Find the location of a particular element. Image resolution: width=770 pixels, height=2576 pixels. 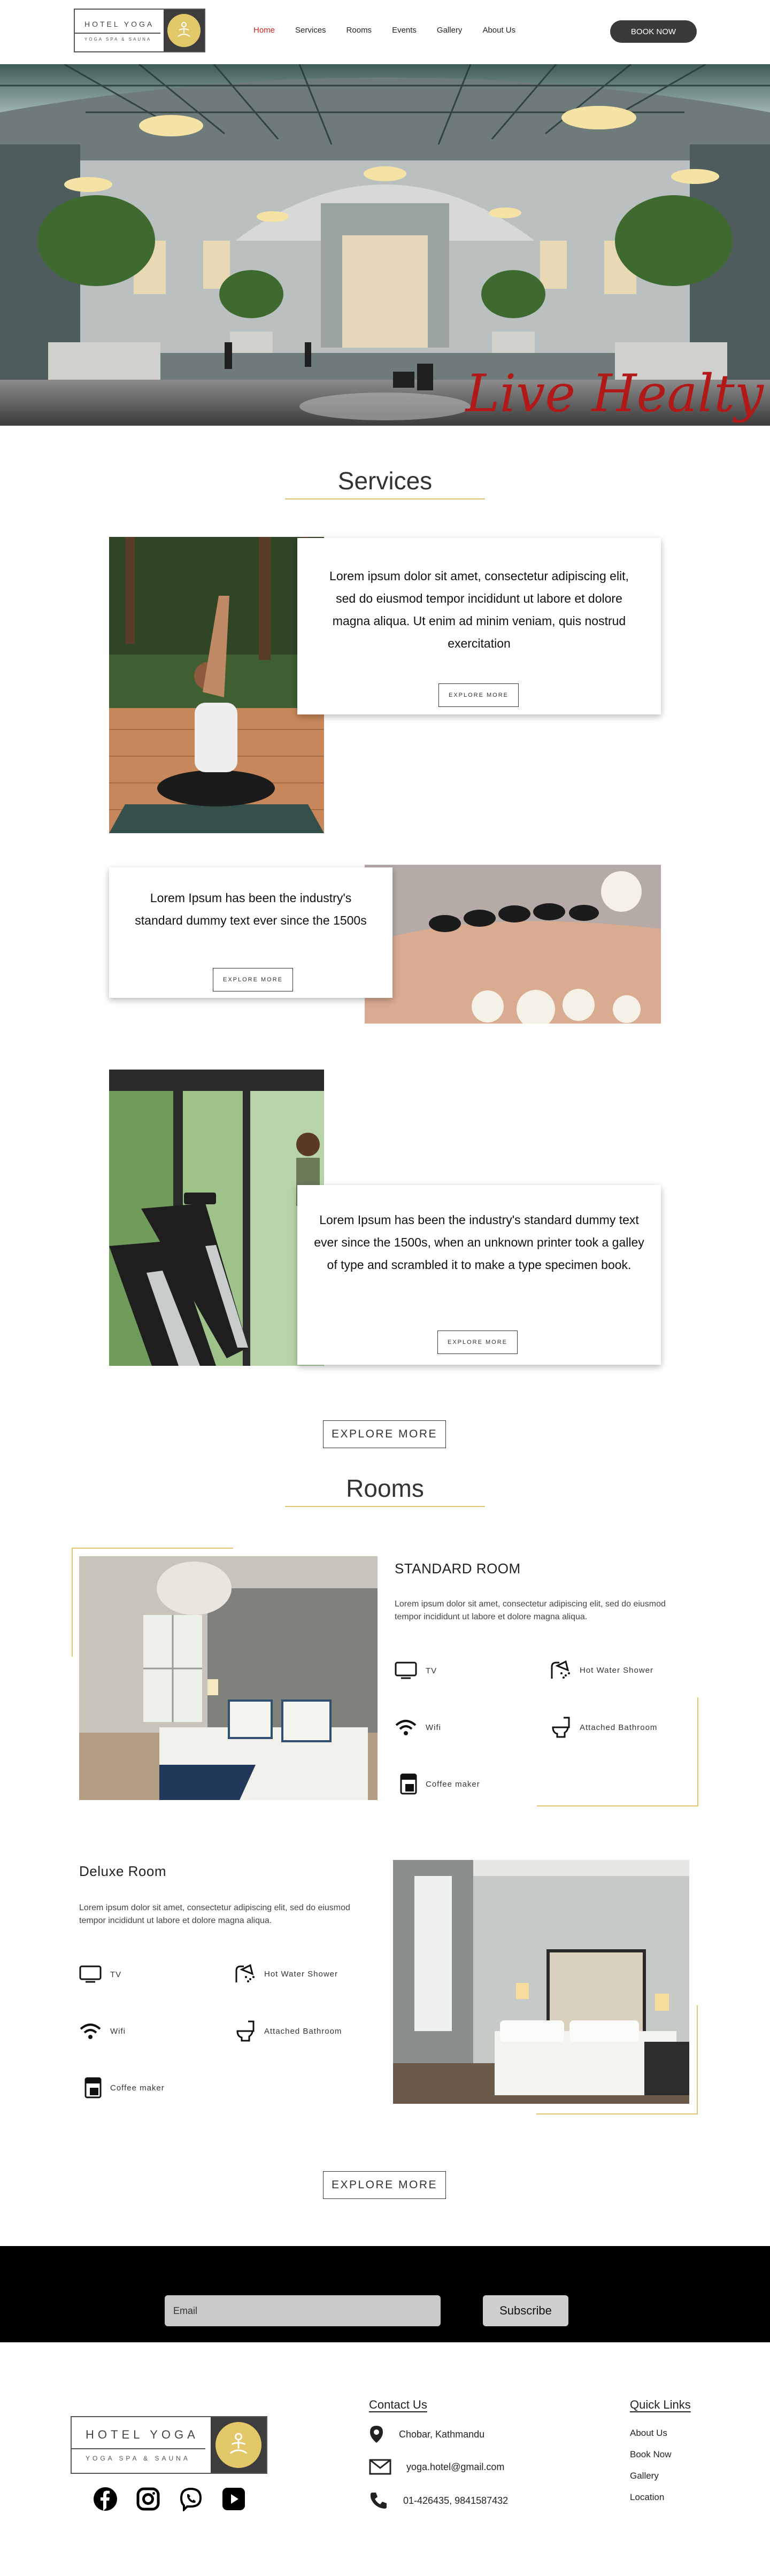

standard-amenity-shower: Hot Water Shower is located at coordinates (601, 1670).